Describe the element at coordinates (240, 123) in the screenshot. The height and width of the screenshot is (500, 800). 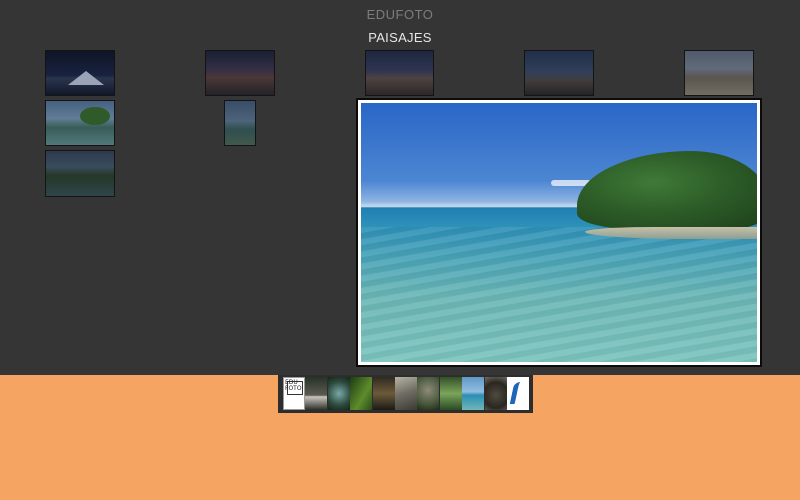
I see `thumb-tall-coast` at that location.